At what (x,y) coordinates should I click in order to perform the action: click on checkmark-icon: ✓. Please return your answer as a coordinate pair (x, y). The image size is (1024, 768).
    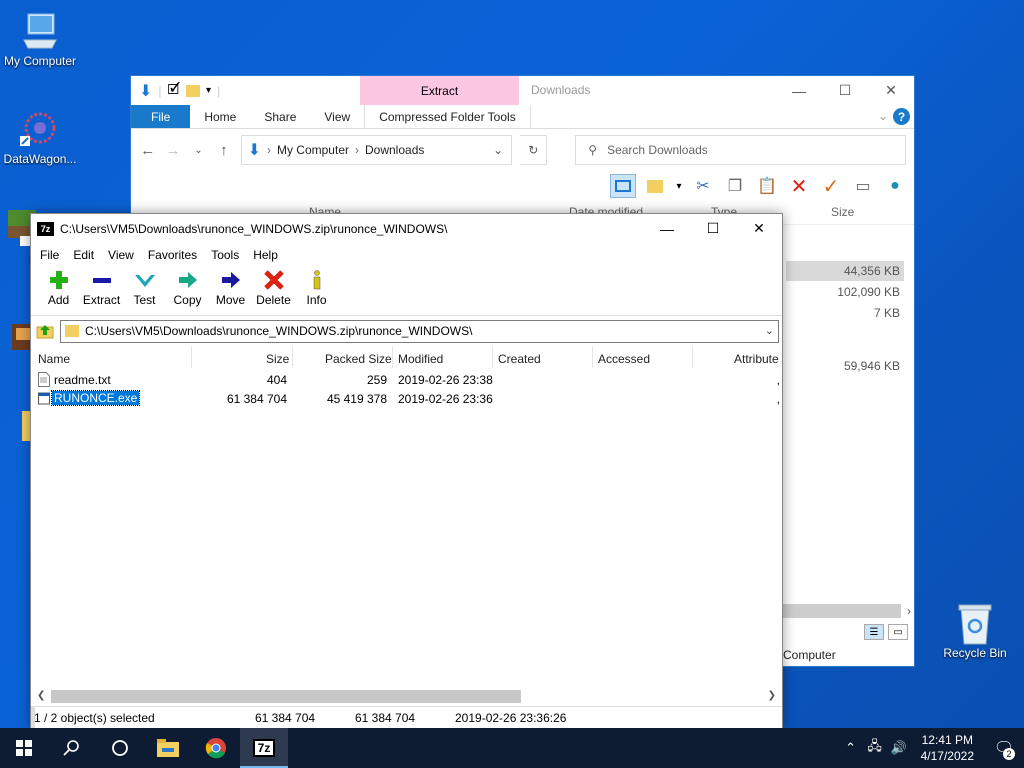
    Looking at the image, I should click on (831, 186).